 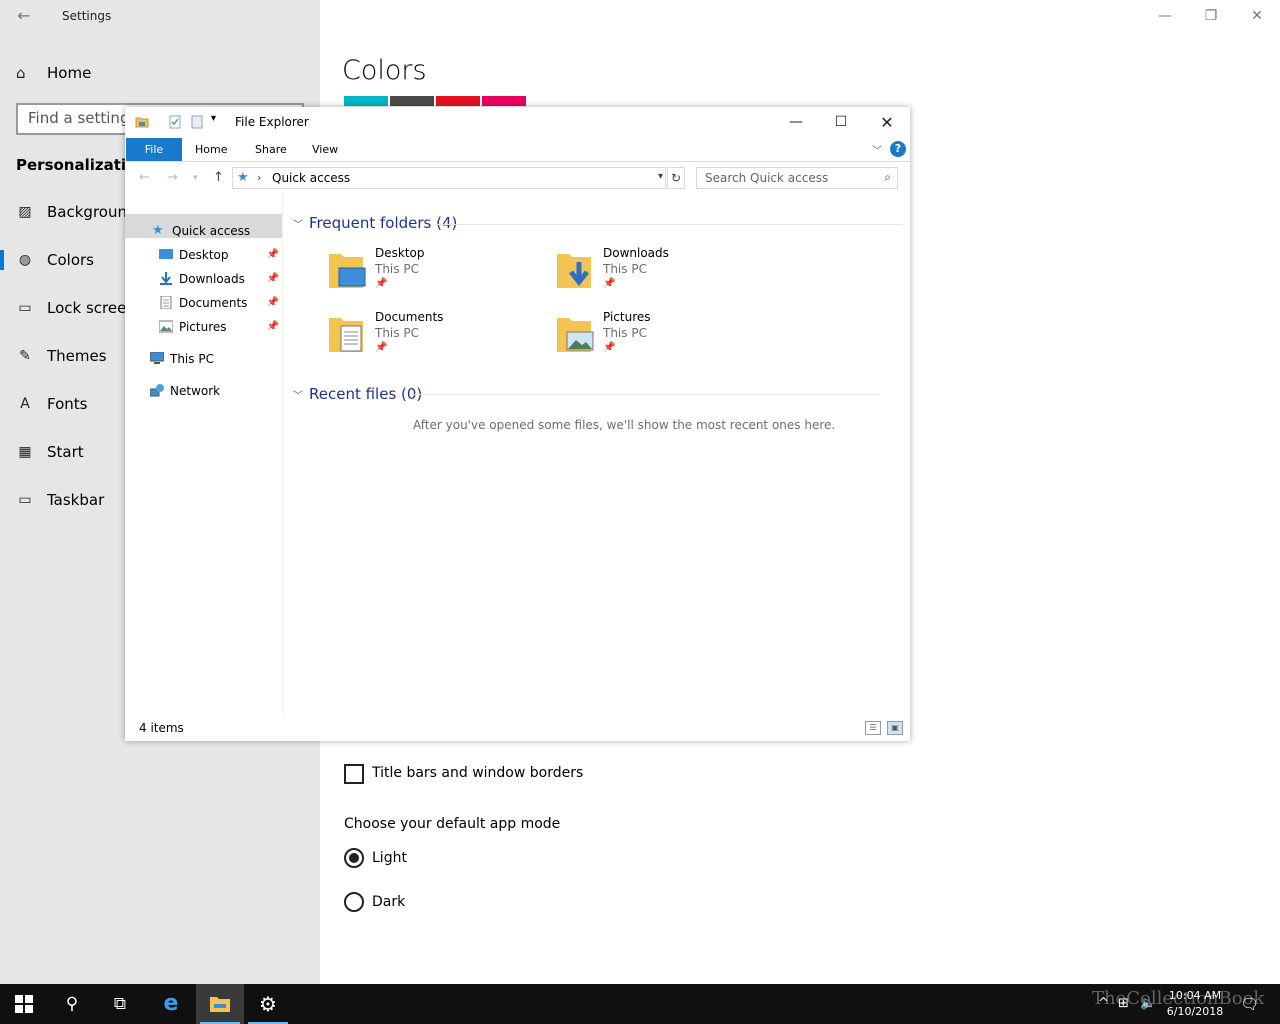 I want to click on explorer-title: File Explorer, so click(x=272, y=122).